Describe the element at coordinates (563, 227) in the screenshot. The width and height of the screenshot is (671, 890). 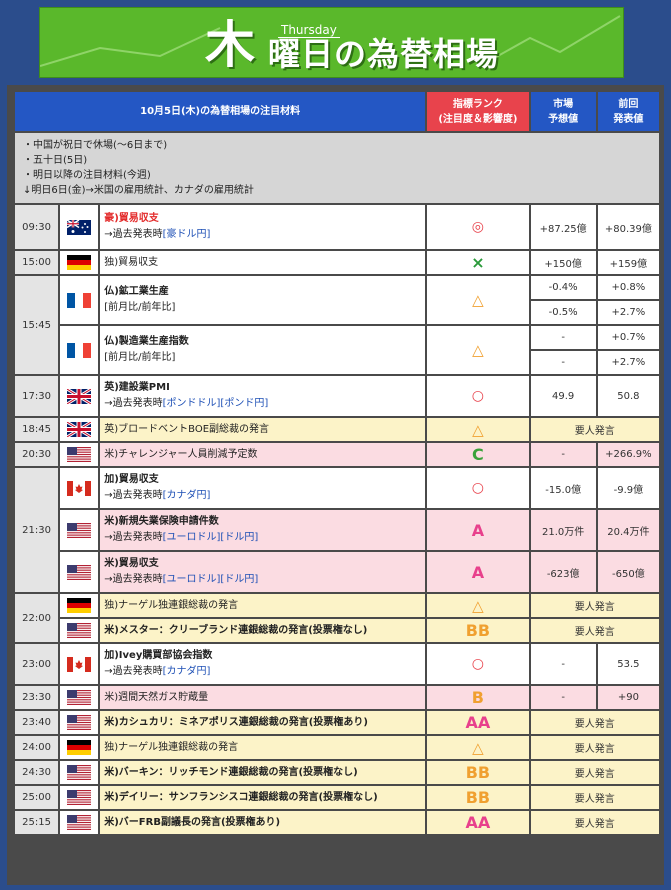
I see `forecast-cell: +87.25億` at that location.